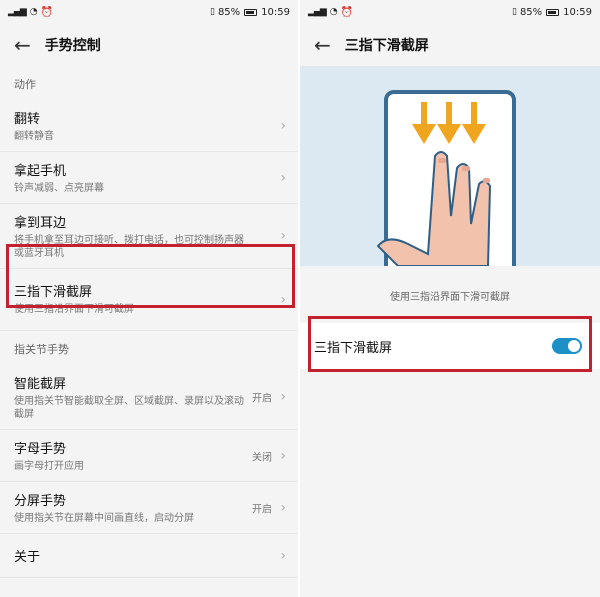 The image size is (600, 597). What do you see at coordinates (129, 408) in the screenshot?
I see `item-subtitle: 使用指关节智能截取全屏、区域截屏、录屏以及滚动截屏` at bounding box center [129, 408].